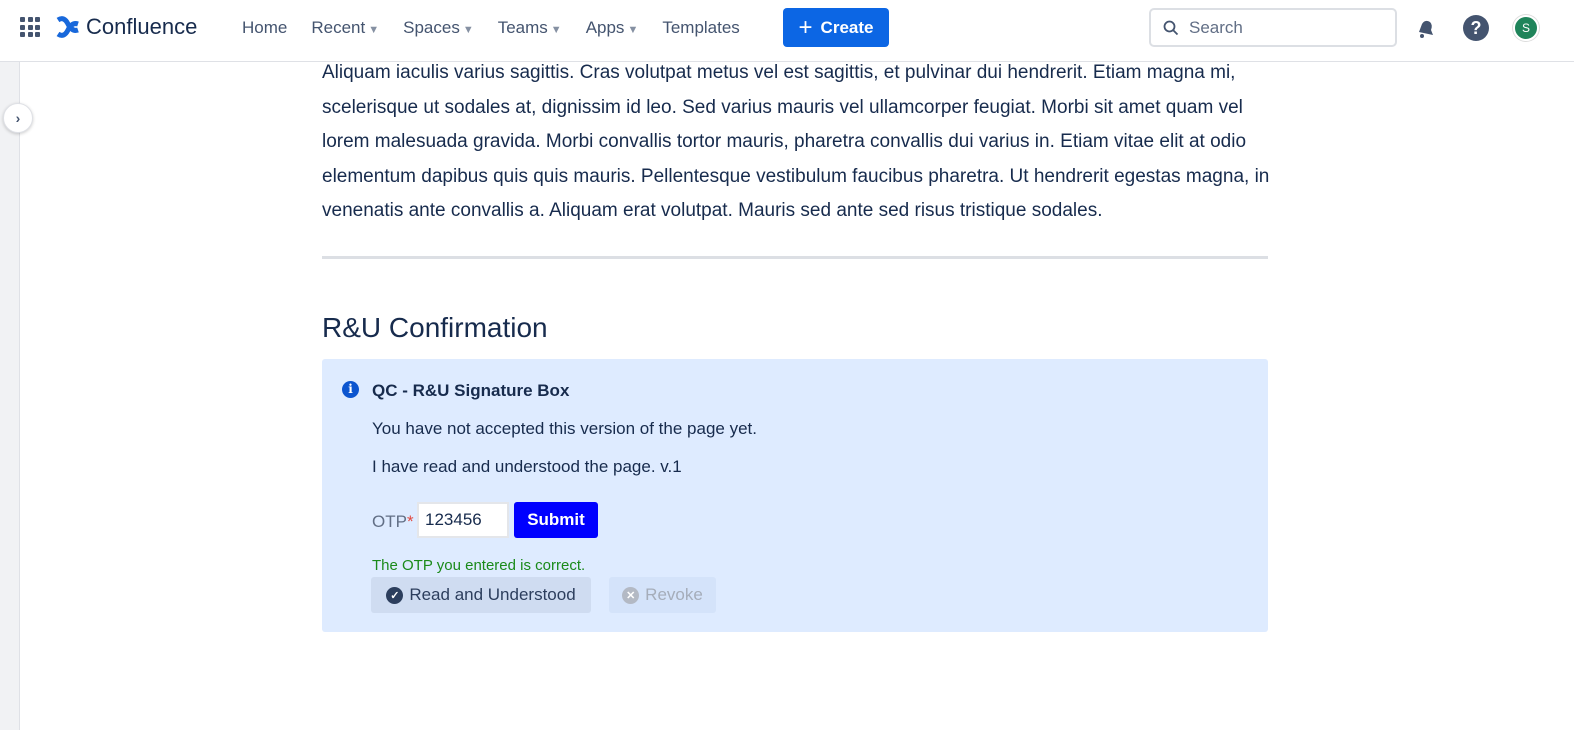 This screenshot has width=1574, height=730. I want to click on nav-apps: Apps ▼, so click(612, 28).